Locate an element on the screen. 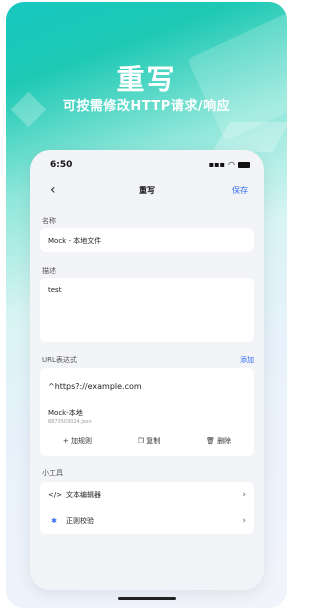 The width and height of the screenshot is (320, 615). add-rule-button: + 加规则 is located at coordinates (77, 441).